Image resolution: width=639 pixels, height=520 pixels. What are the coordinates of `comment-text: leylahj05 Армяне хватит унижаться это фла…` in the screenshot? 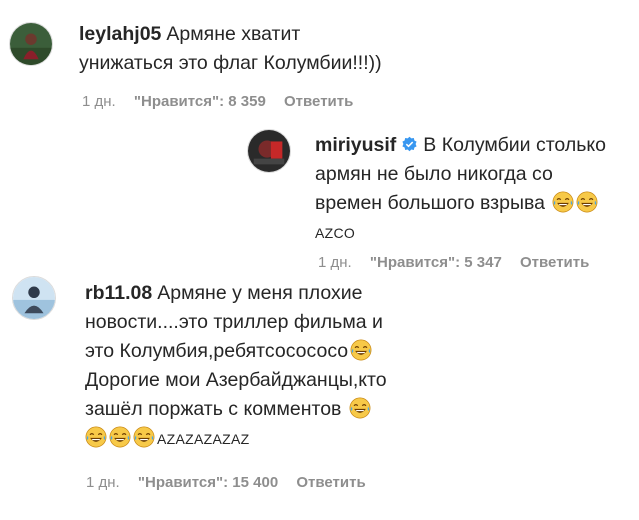 It's located at (329, 49).